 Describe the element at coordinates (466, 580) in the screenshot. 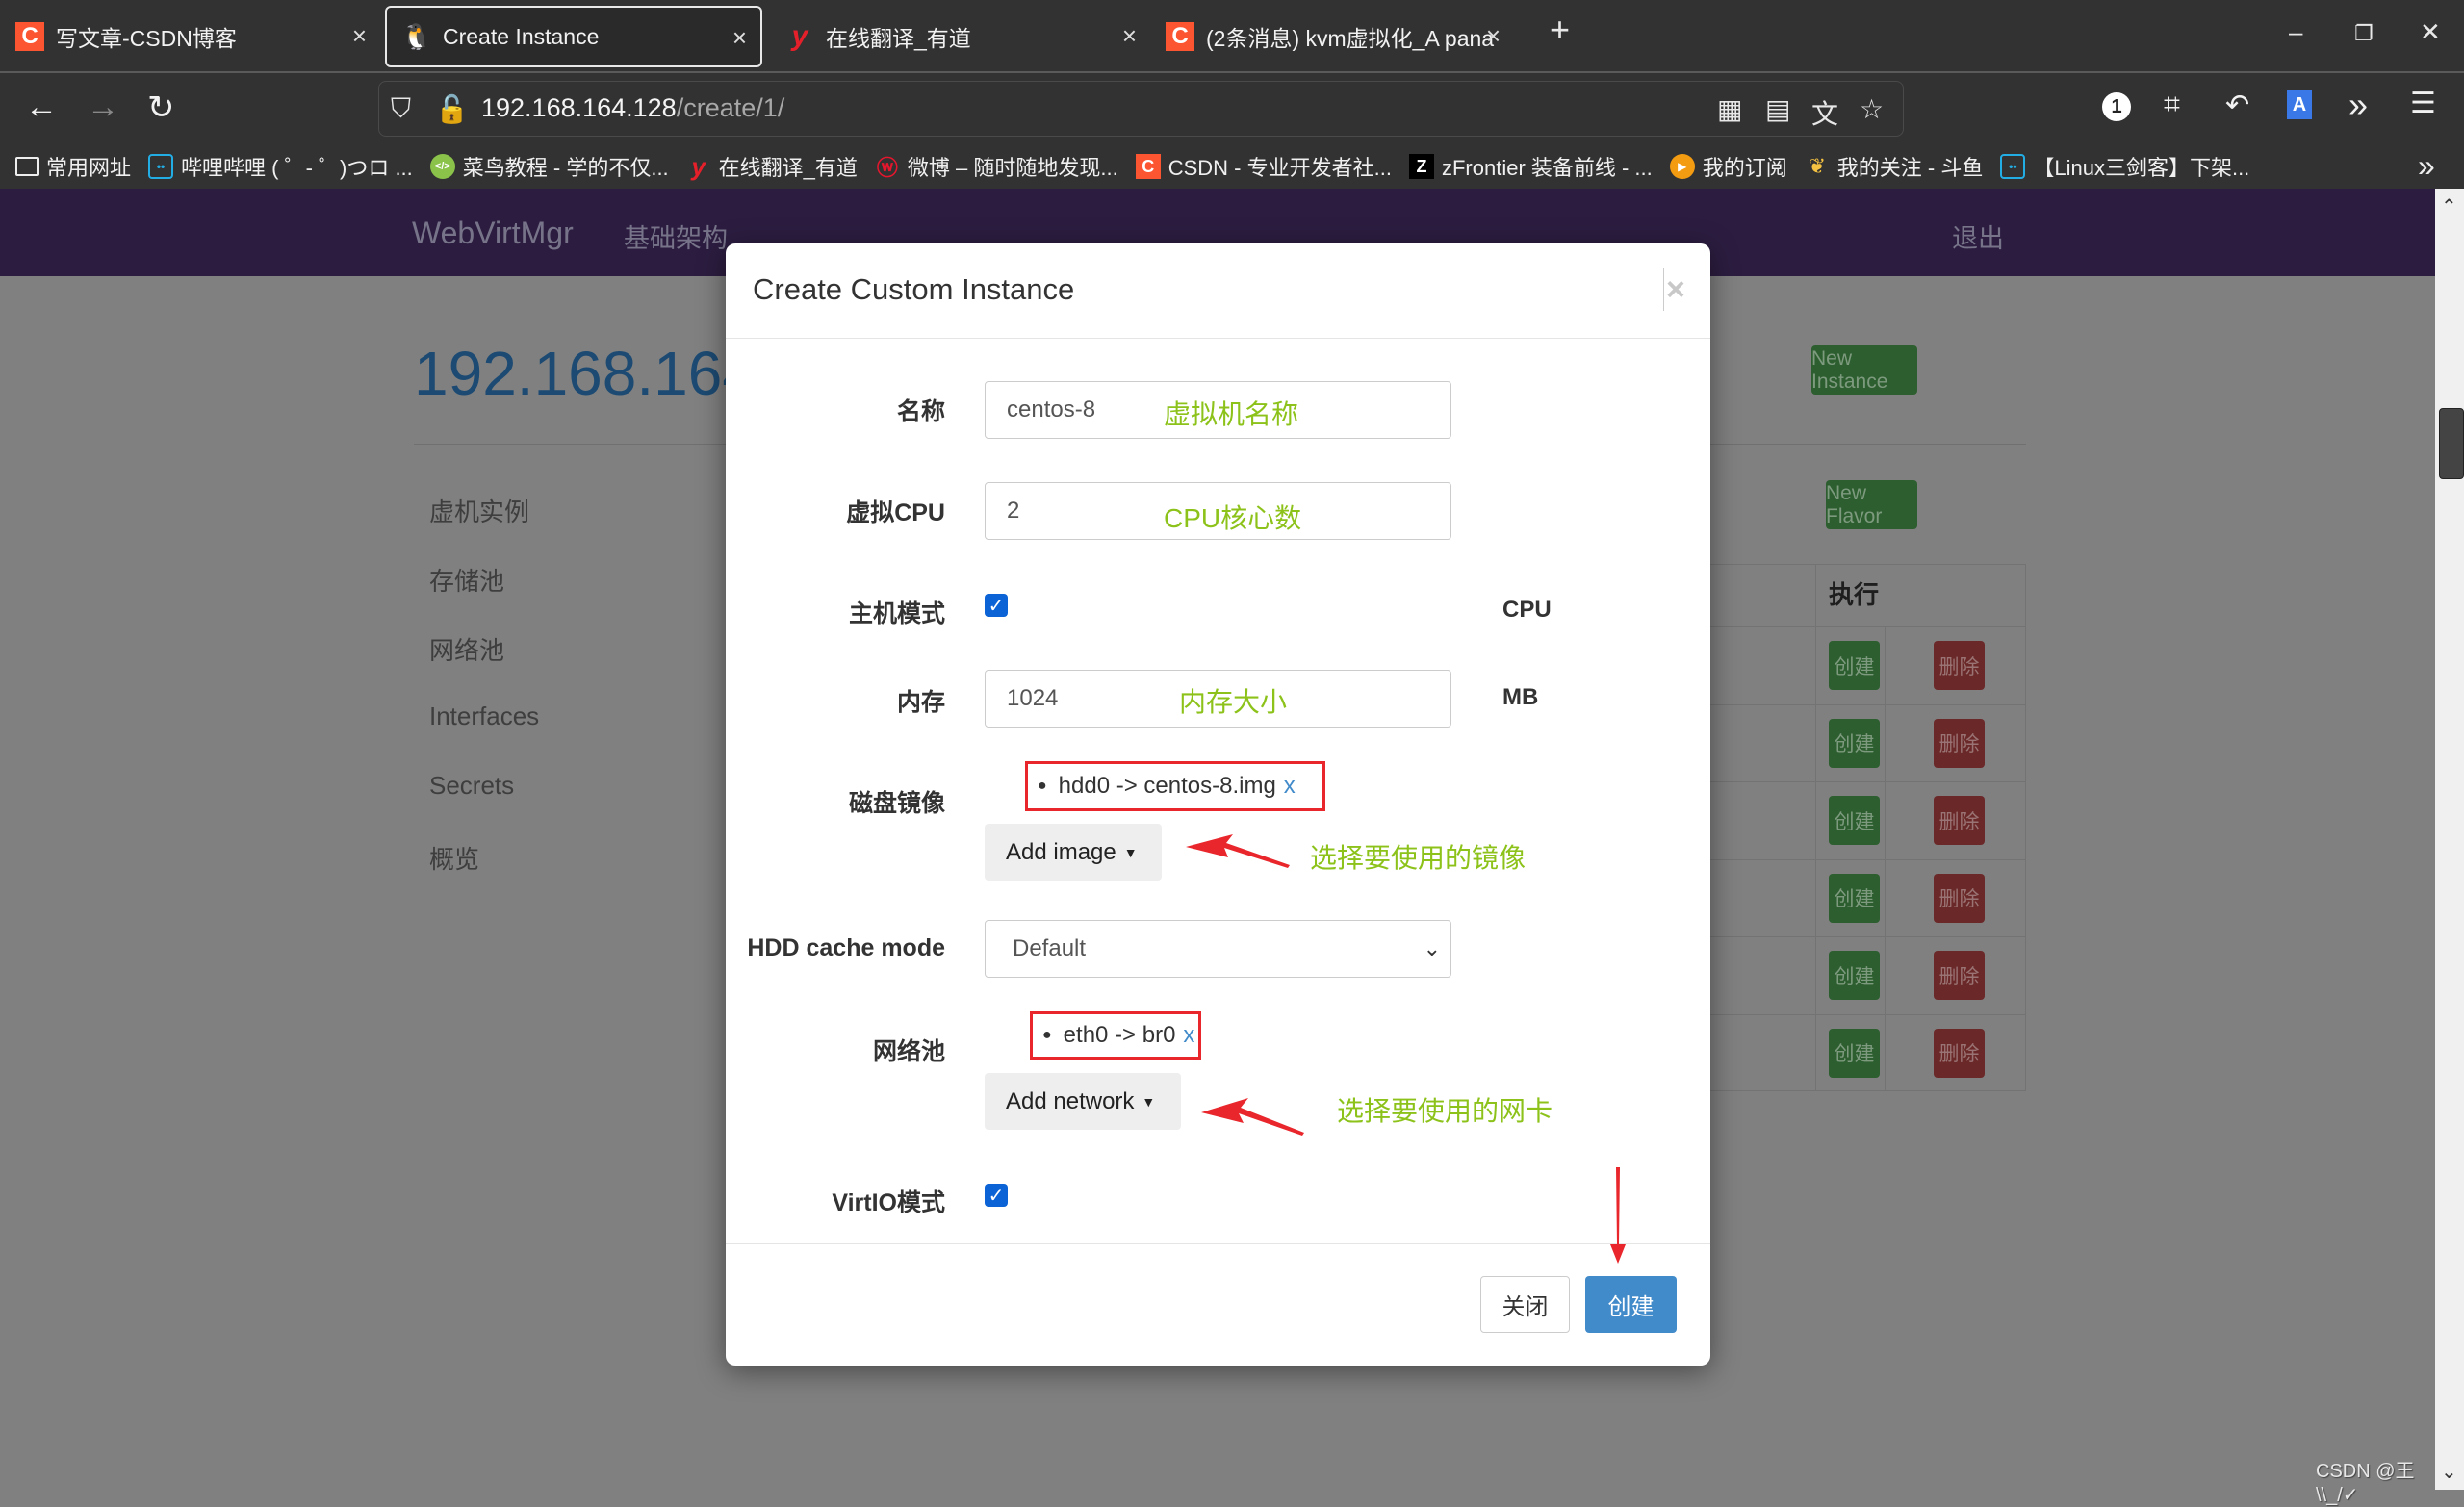

I see `sidebar-item-storage: 存储池` at that location.